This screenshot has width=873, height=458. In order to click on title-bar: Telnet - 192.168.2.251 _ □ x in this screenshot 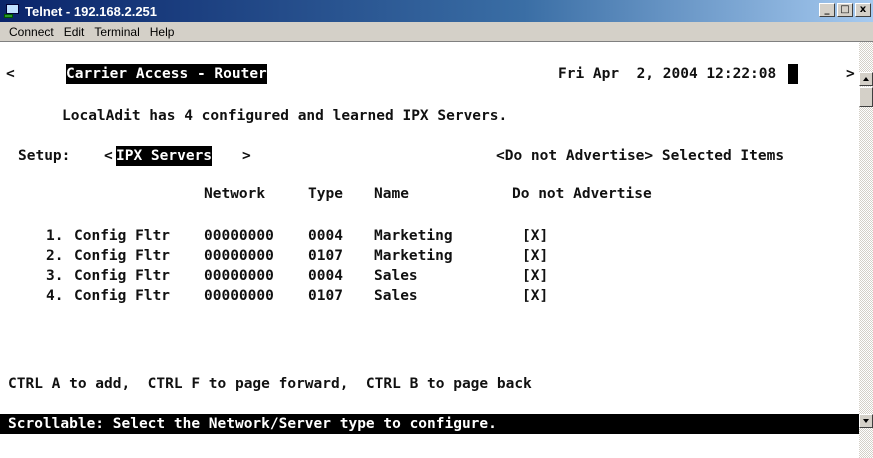, I will do `click(436, 11)`.